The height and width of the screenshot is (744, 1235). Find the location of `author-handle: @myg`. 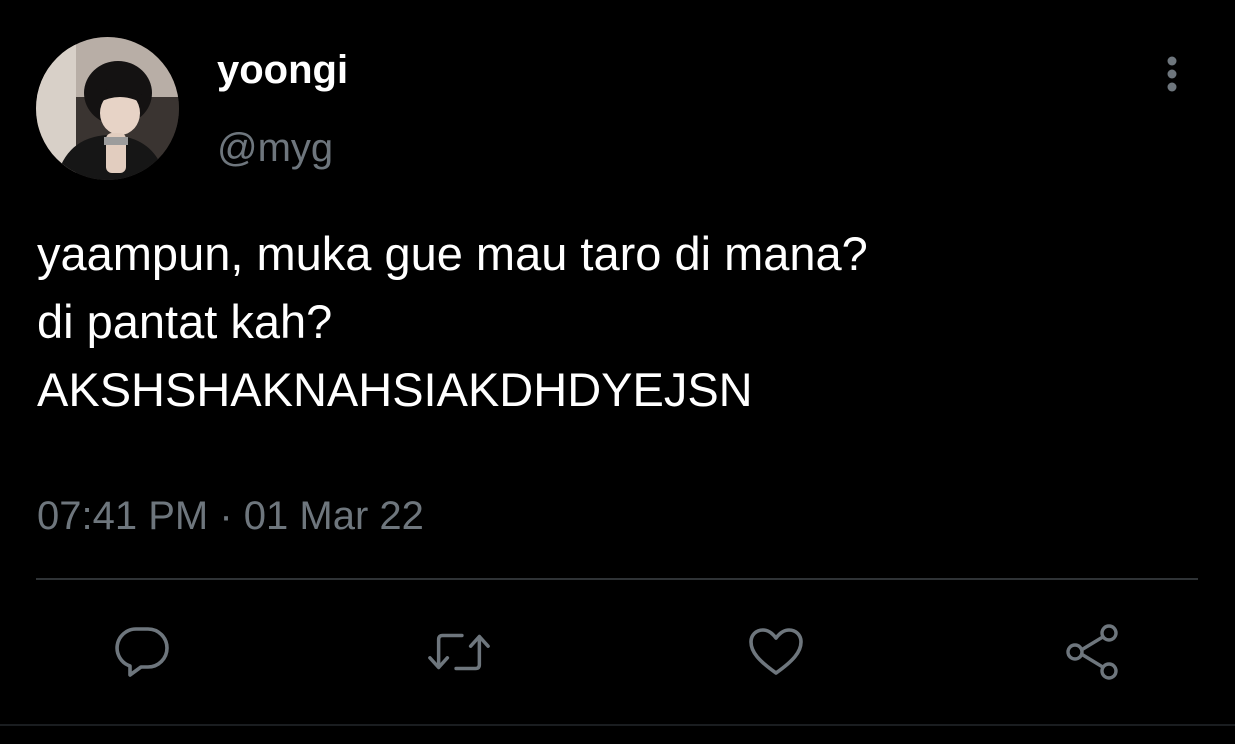

author-handle: @myg is located at coordinates (275, 148).